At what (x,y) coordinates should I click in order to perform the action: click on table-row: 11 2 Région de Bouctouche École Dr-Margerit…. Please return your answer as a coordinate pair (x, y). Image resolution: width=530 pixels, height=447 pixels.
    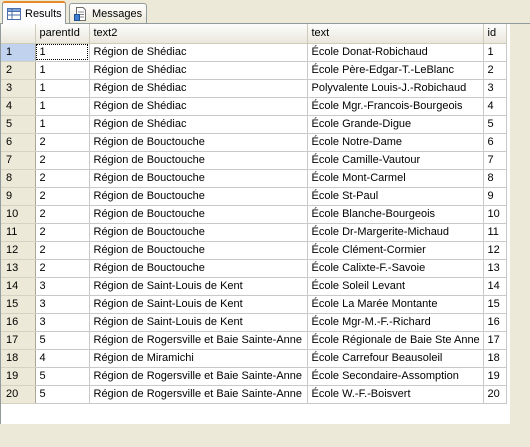
    Looking at the image, I should click on (254, 232).